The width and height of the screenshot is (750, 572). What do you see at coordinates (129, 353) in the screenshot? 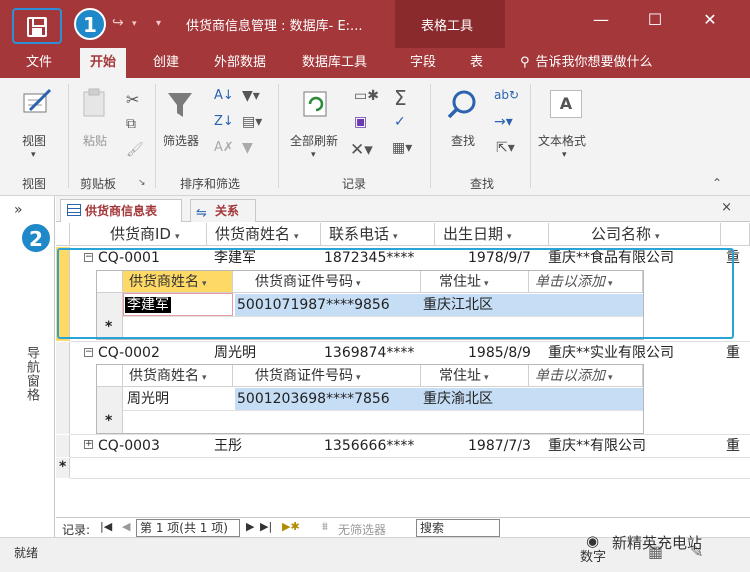
I see `cell-supplier-id: CQ-0002` at bounding box center [129, 353].